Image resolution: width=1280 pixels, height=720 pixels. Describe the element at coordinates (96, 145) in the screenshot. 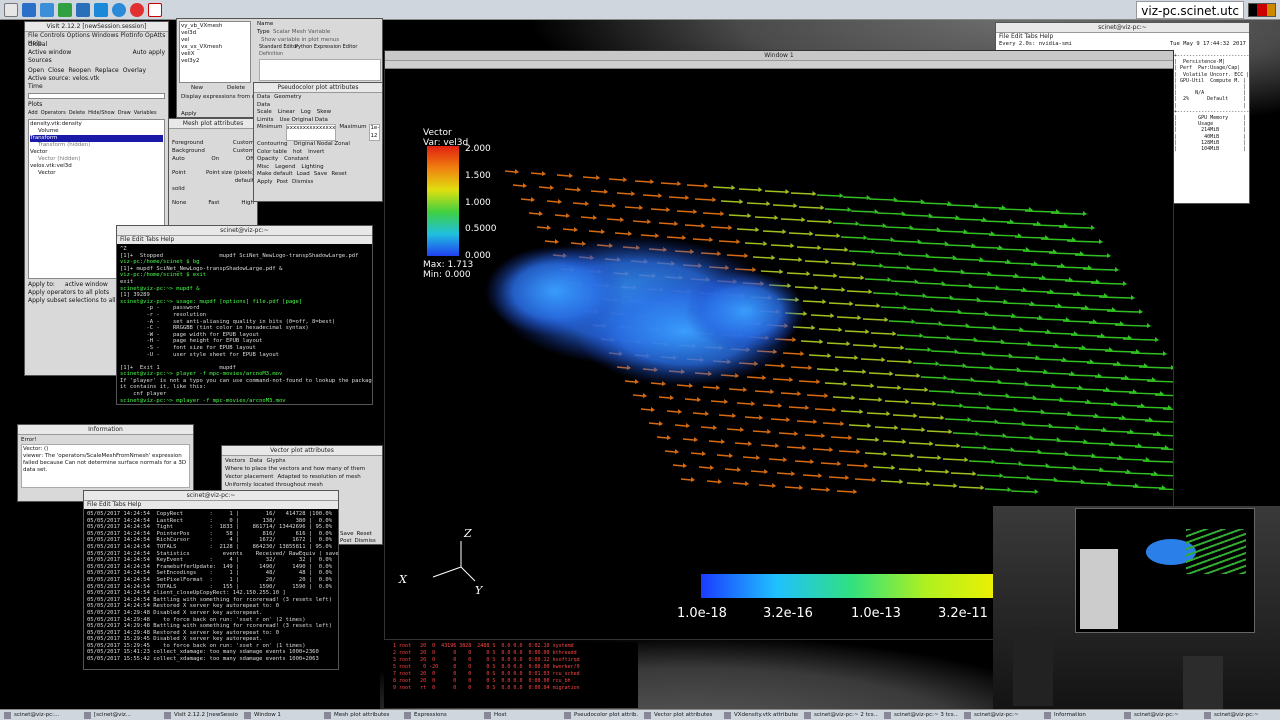

I see `plot-list-item: Transform (hidden)` at that location.